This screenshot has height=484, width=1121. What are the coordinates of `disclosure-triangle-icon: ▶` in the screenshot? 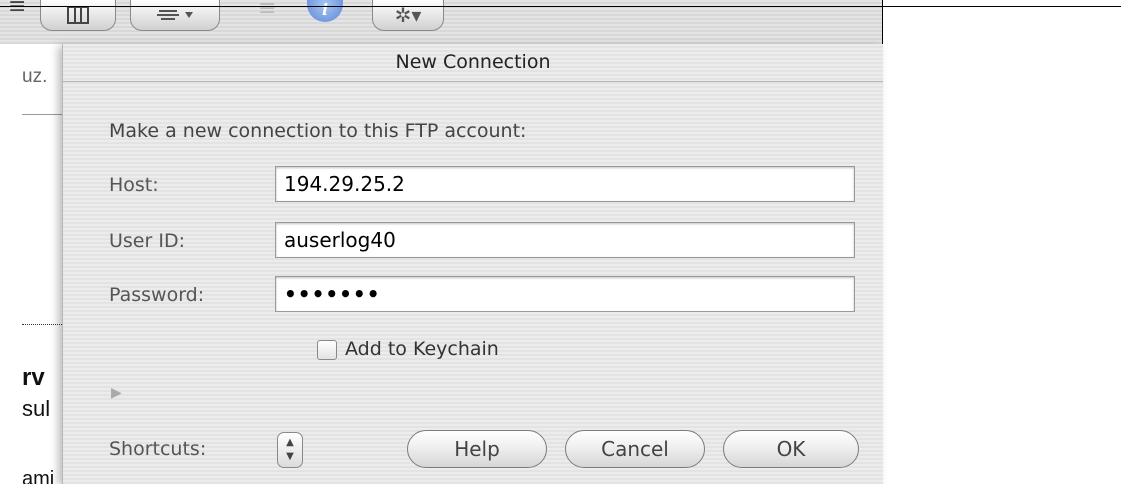 It's located at (116, 393).